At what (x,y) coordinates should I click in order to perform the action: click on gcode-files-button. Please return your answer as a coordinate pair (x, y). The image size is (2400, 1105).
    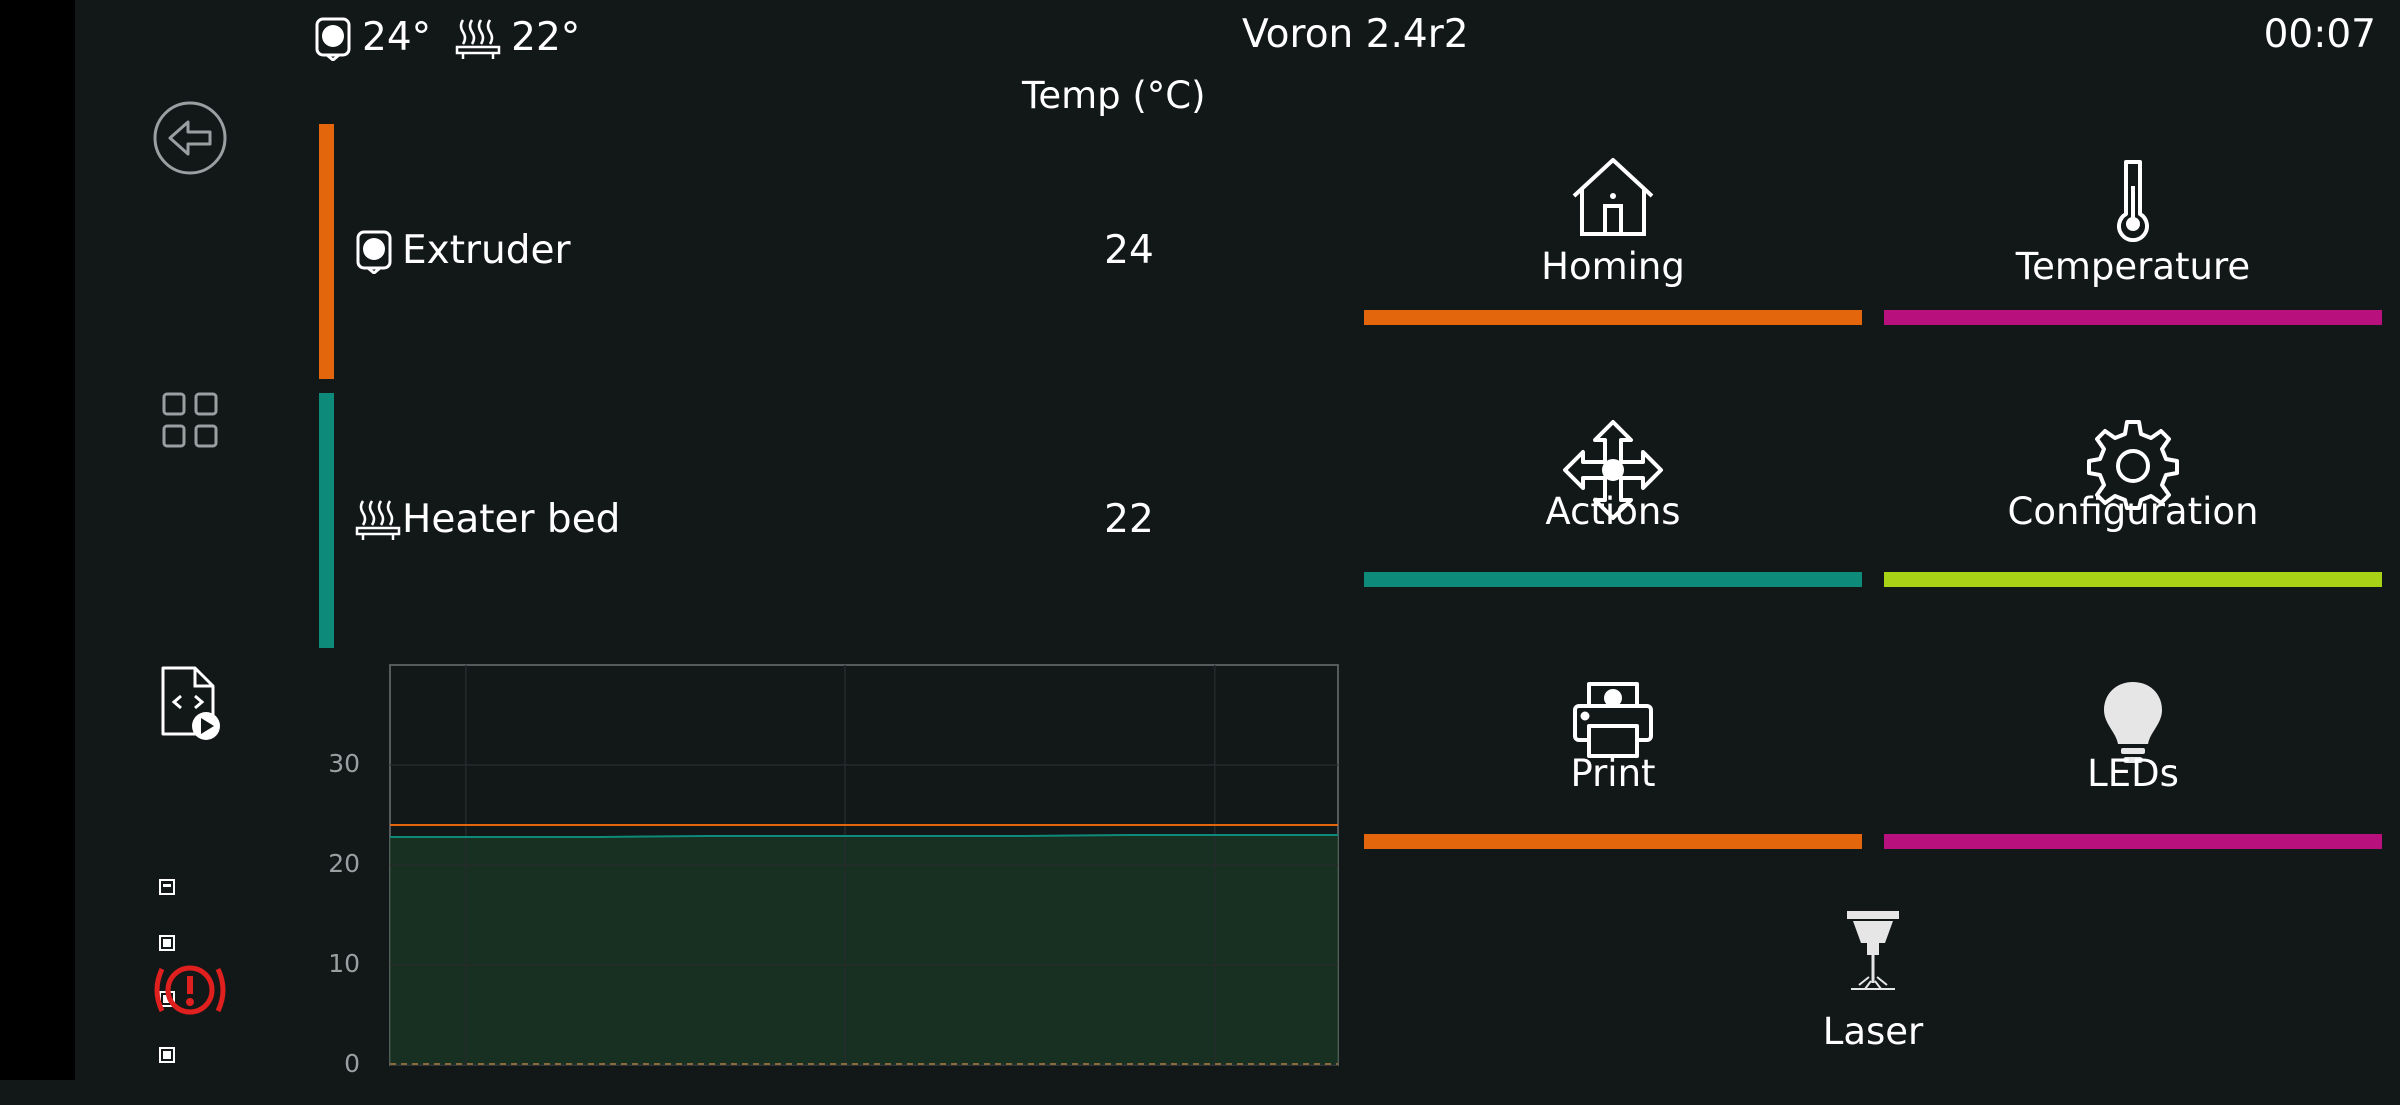
    Looking at the image, I should click on (190, 705).